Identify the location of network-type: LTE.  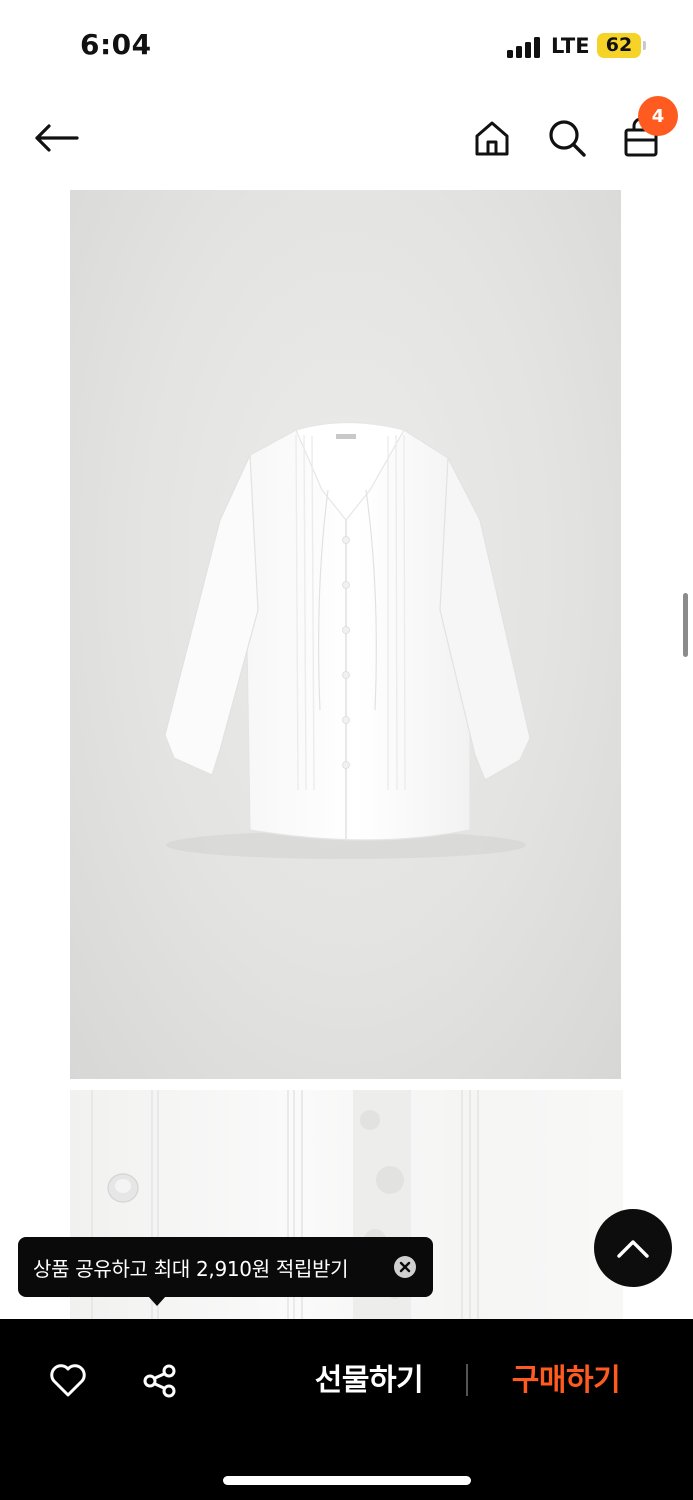
(570, 46).